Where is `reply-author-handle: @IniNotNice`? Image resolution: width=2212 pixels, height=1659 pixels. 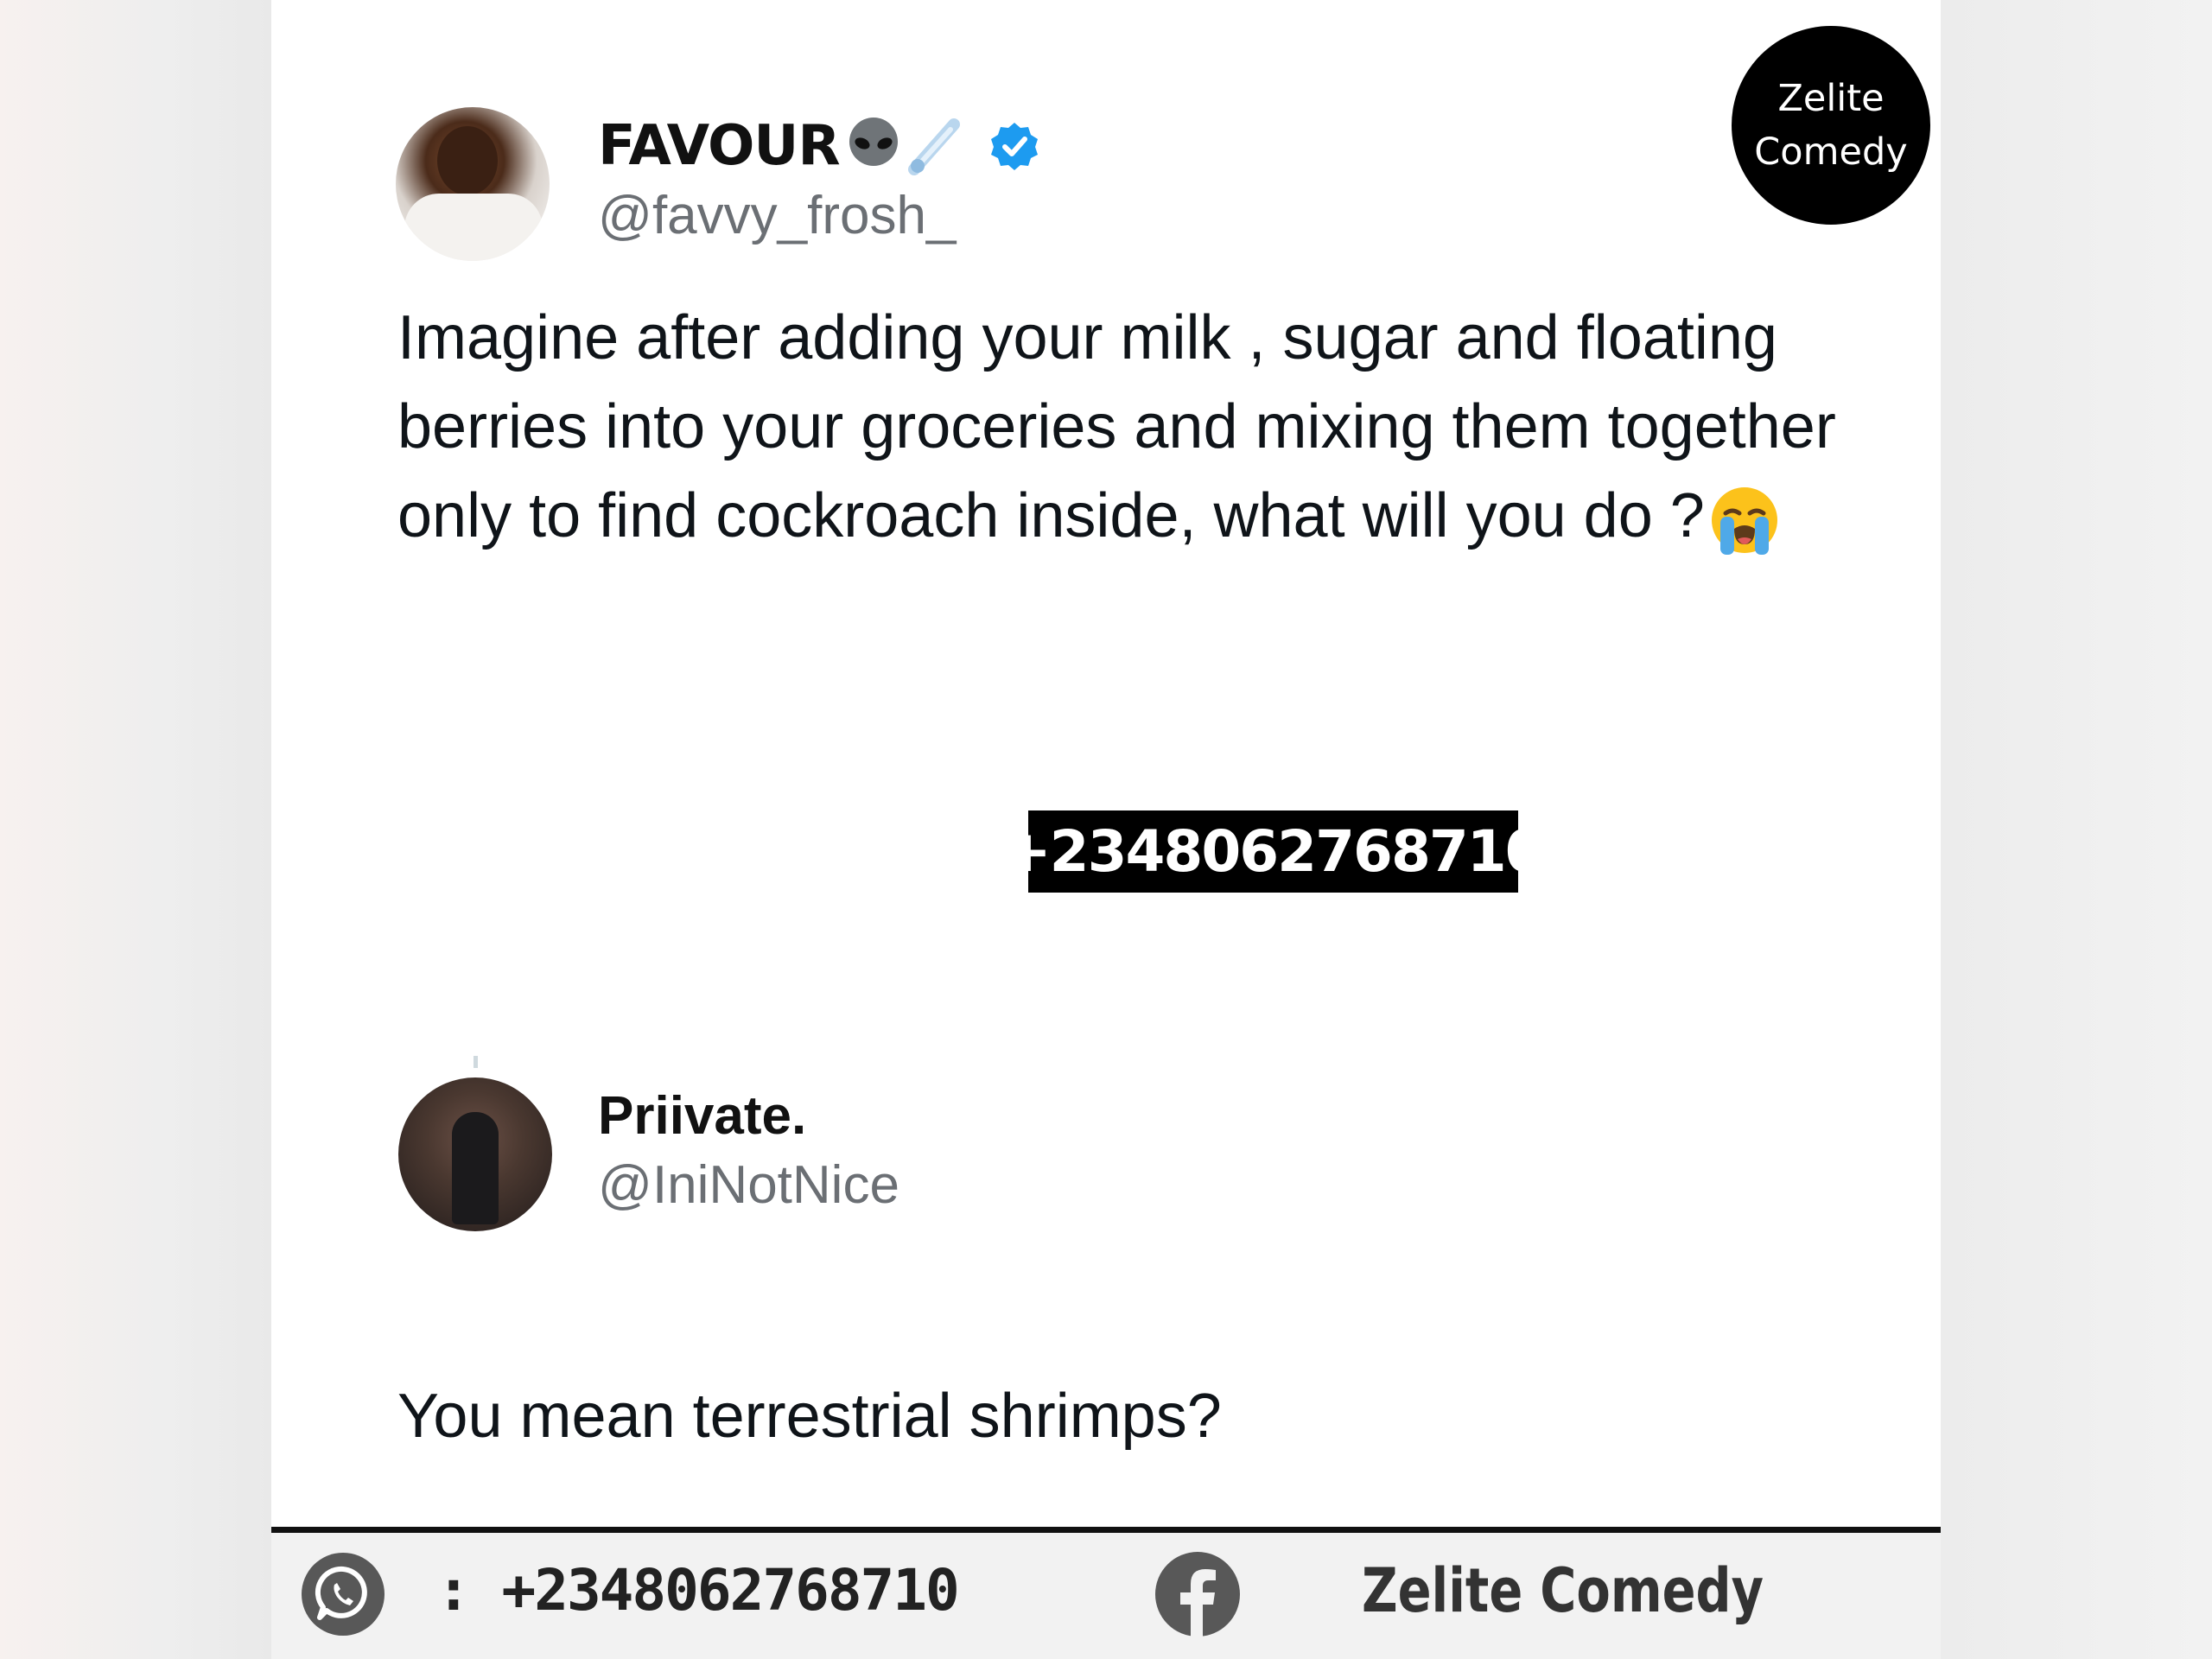
reply-author-handle: @IniNotNice is located at coordinates (748, 1185).